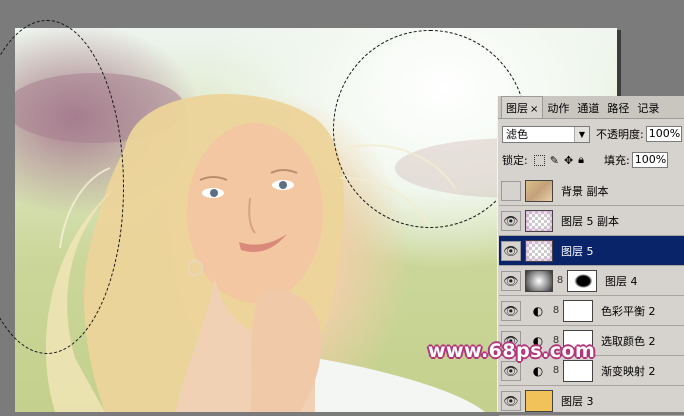 This screenshot has width=684, height=416. I want to click on tab-actions: 动作, so click(558, 107).